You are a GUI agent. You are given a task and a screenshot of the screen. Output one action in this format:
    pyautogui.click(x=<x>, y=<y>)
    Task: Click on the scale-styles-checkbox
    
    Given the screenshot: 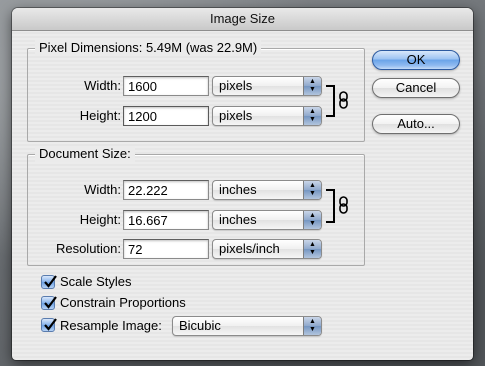 What is the action you would take?
    pyautogui.click(x=49, y=282)
    